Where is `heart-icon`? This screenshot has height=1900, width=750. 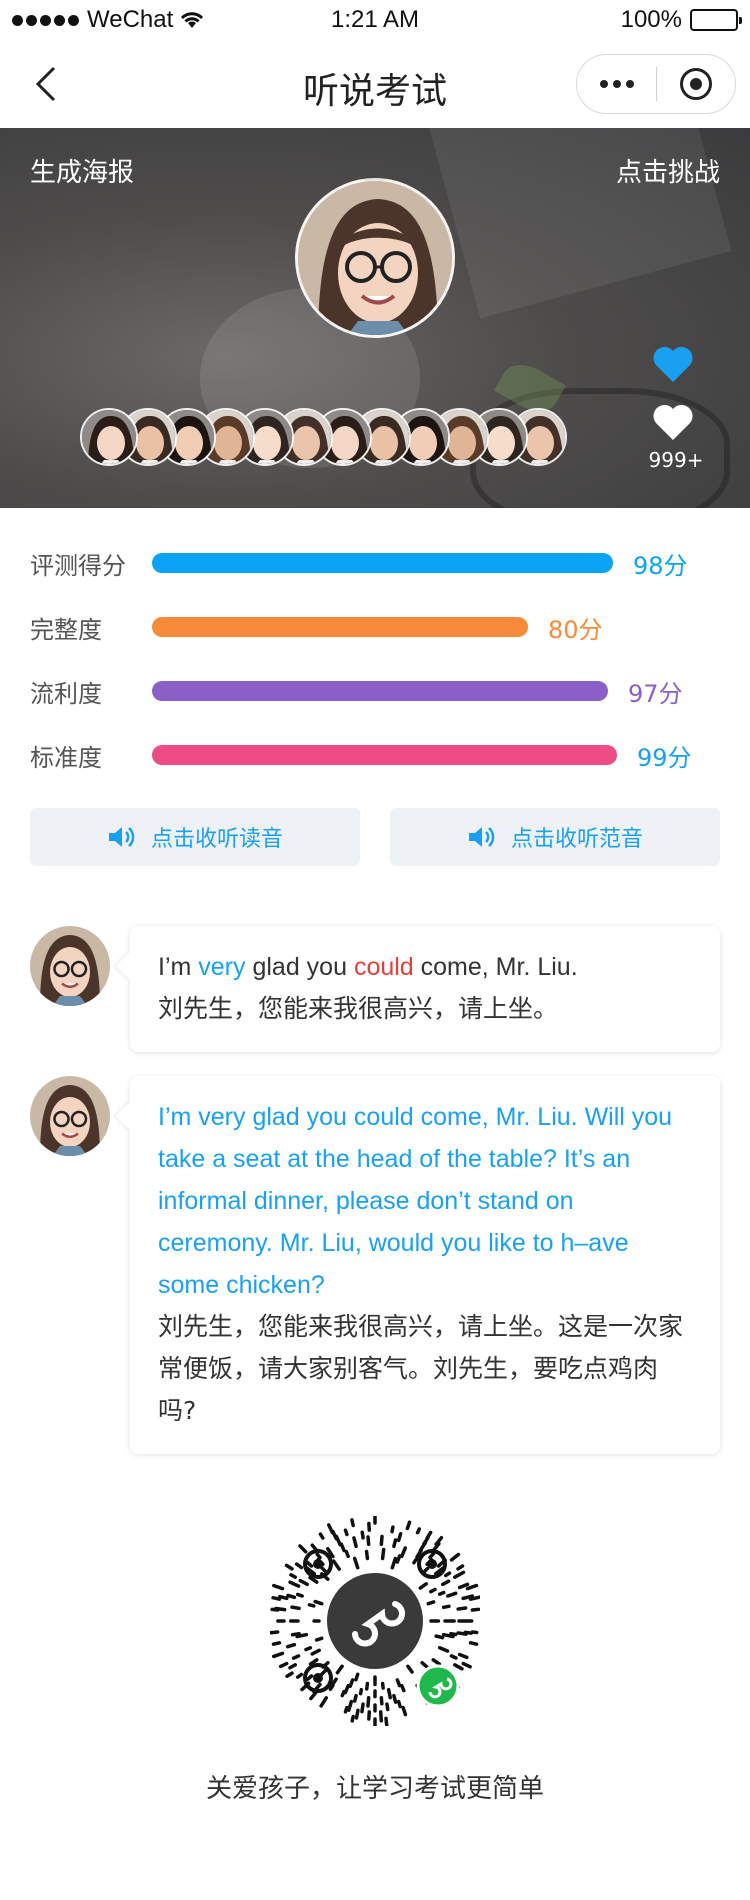 heart-icon is located at coordinates (673, 423).